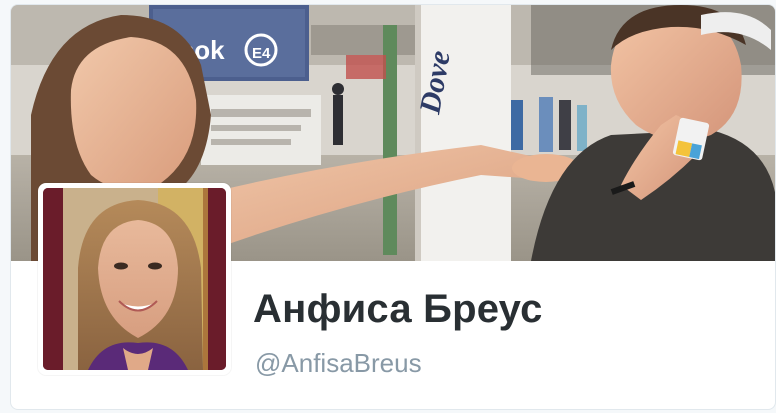 This screenshot has width=776, height=413. Describe the element at coordinates (261, 53) in the screenshot. I see `station-code-text: E4` at that location.